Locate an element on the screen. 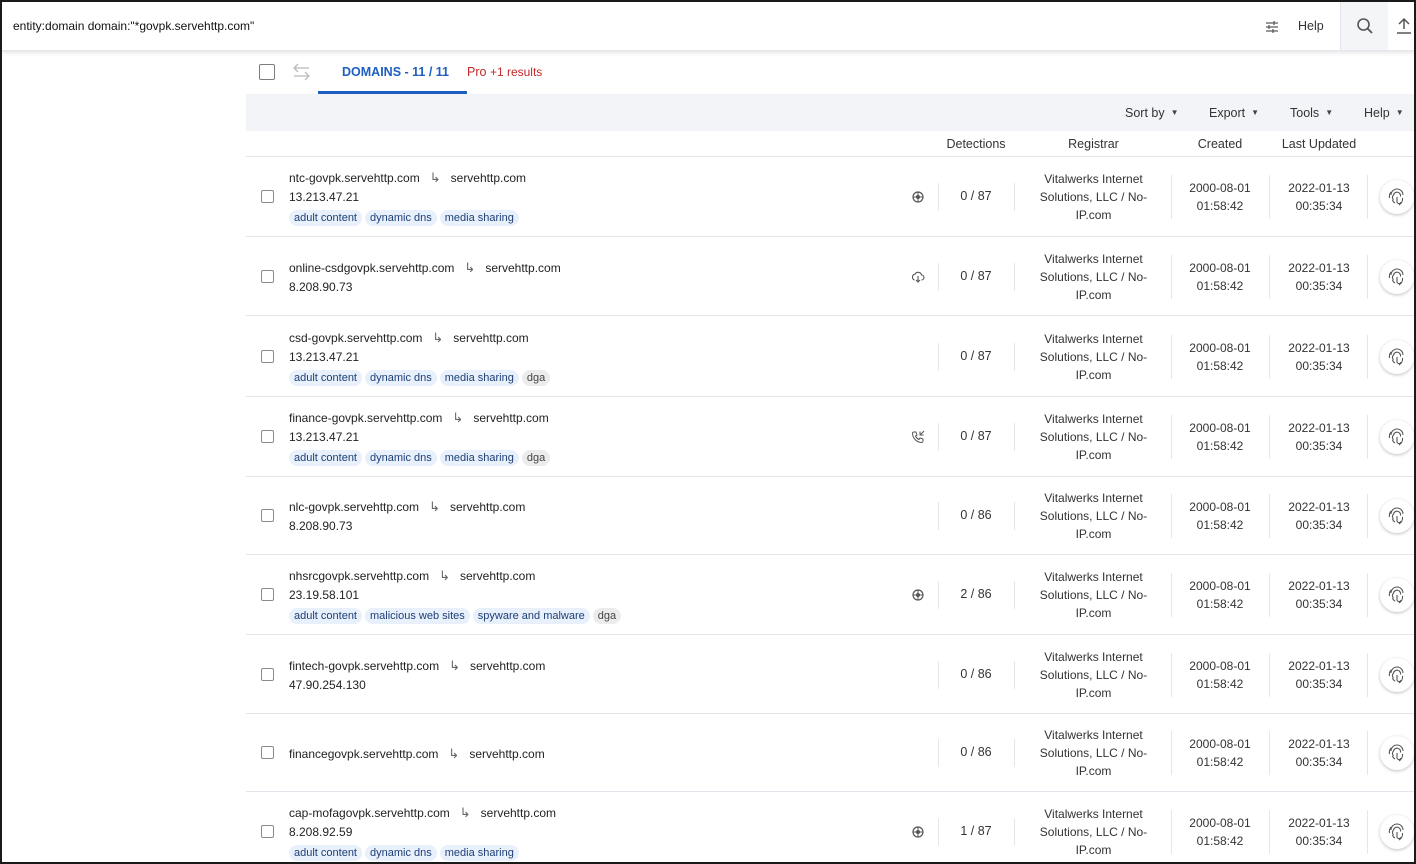  detections-value: 1 / 87 is located at coordinates (976, 831).